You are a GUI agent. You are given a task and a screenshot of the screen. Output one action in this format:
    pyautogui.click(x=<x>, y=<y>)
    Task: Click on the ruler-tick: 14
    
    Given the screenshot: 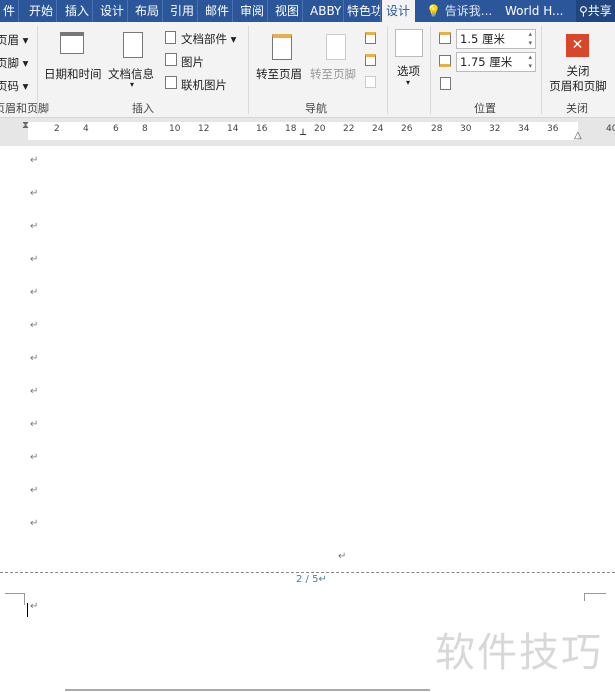 What is the action you would take?
    pyautogui.click(x=233, y=129)
    